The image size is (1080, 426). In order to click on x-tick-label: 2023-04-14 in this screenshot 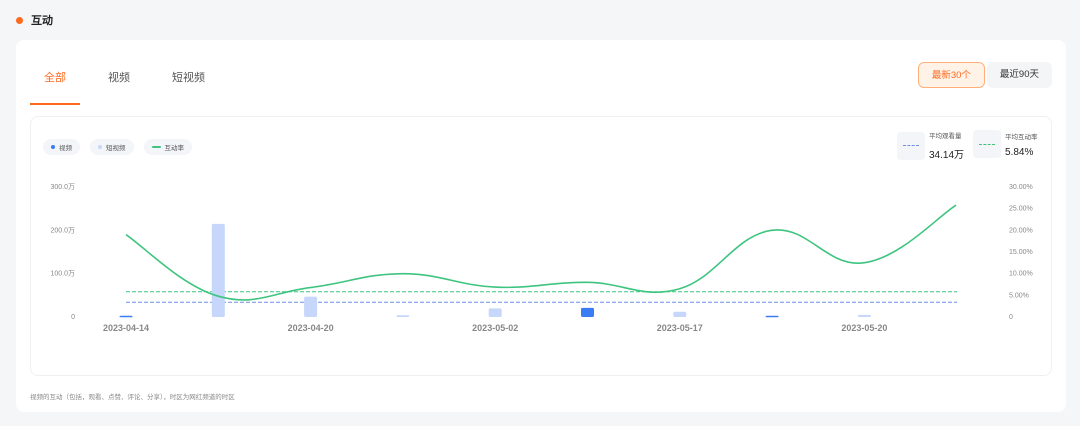, I will do `click(126, 328)`.